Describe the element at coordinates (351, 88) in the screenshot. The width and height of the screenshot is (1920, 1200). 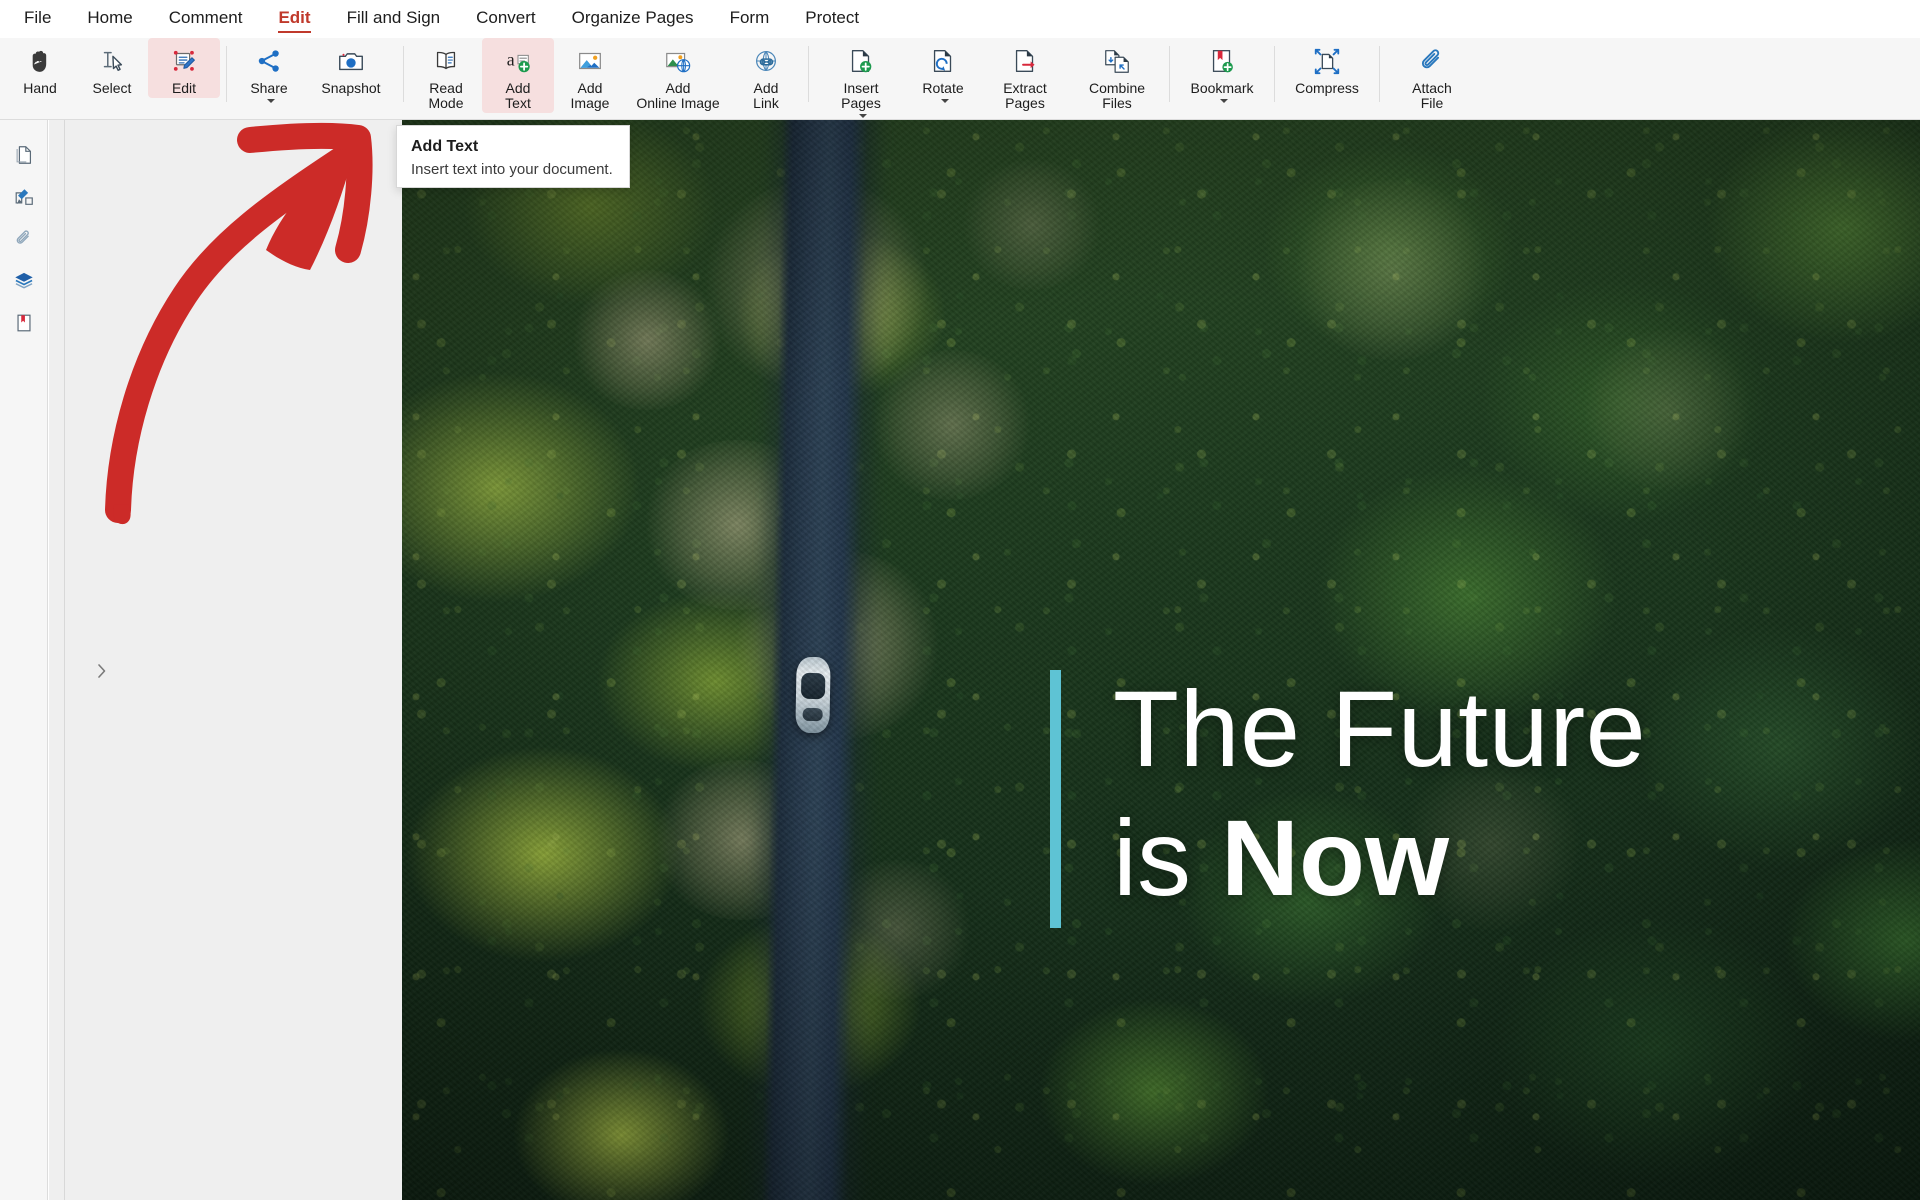
I see `snapshot-label: Snapshot` at that location.